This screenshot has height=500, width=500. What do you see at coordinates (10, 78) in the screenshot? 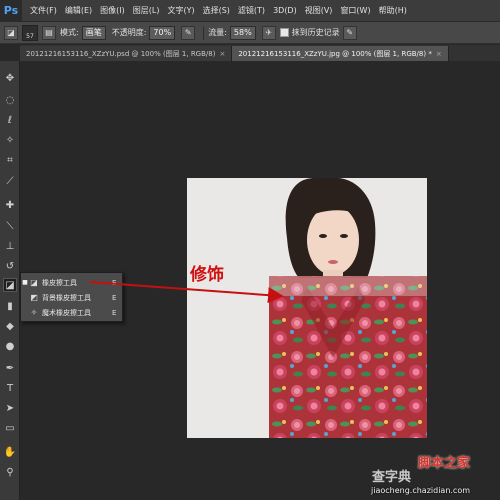
I see `move-tool-icon: ✥` at bounding box center [10, 78].